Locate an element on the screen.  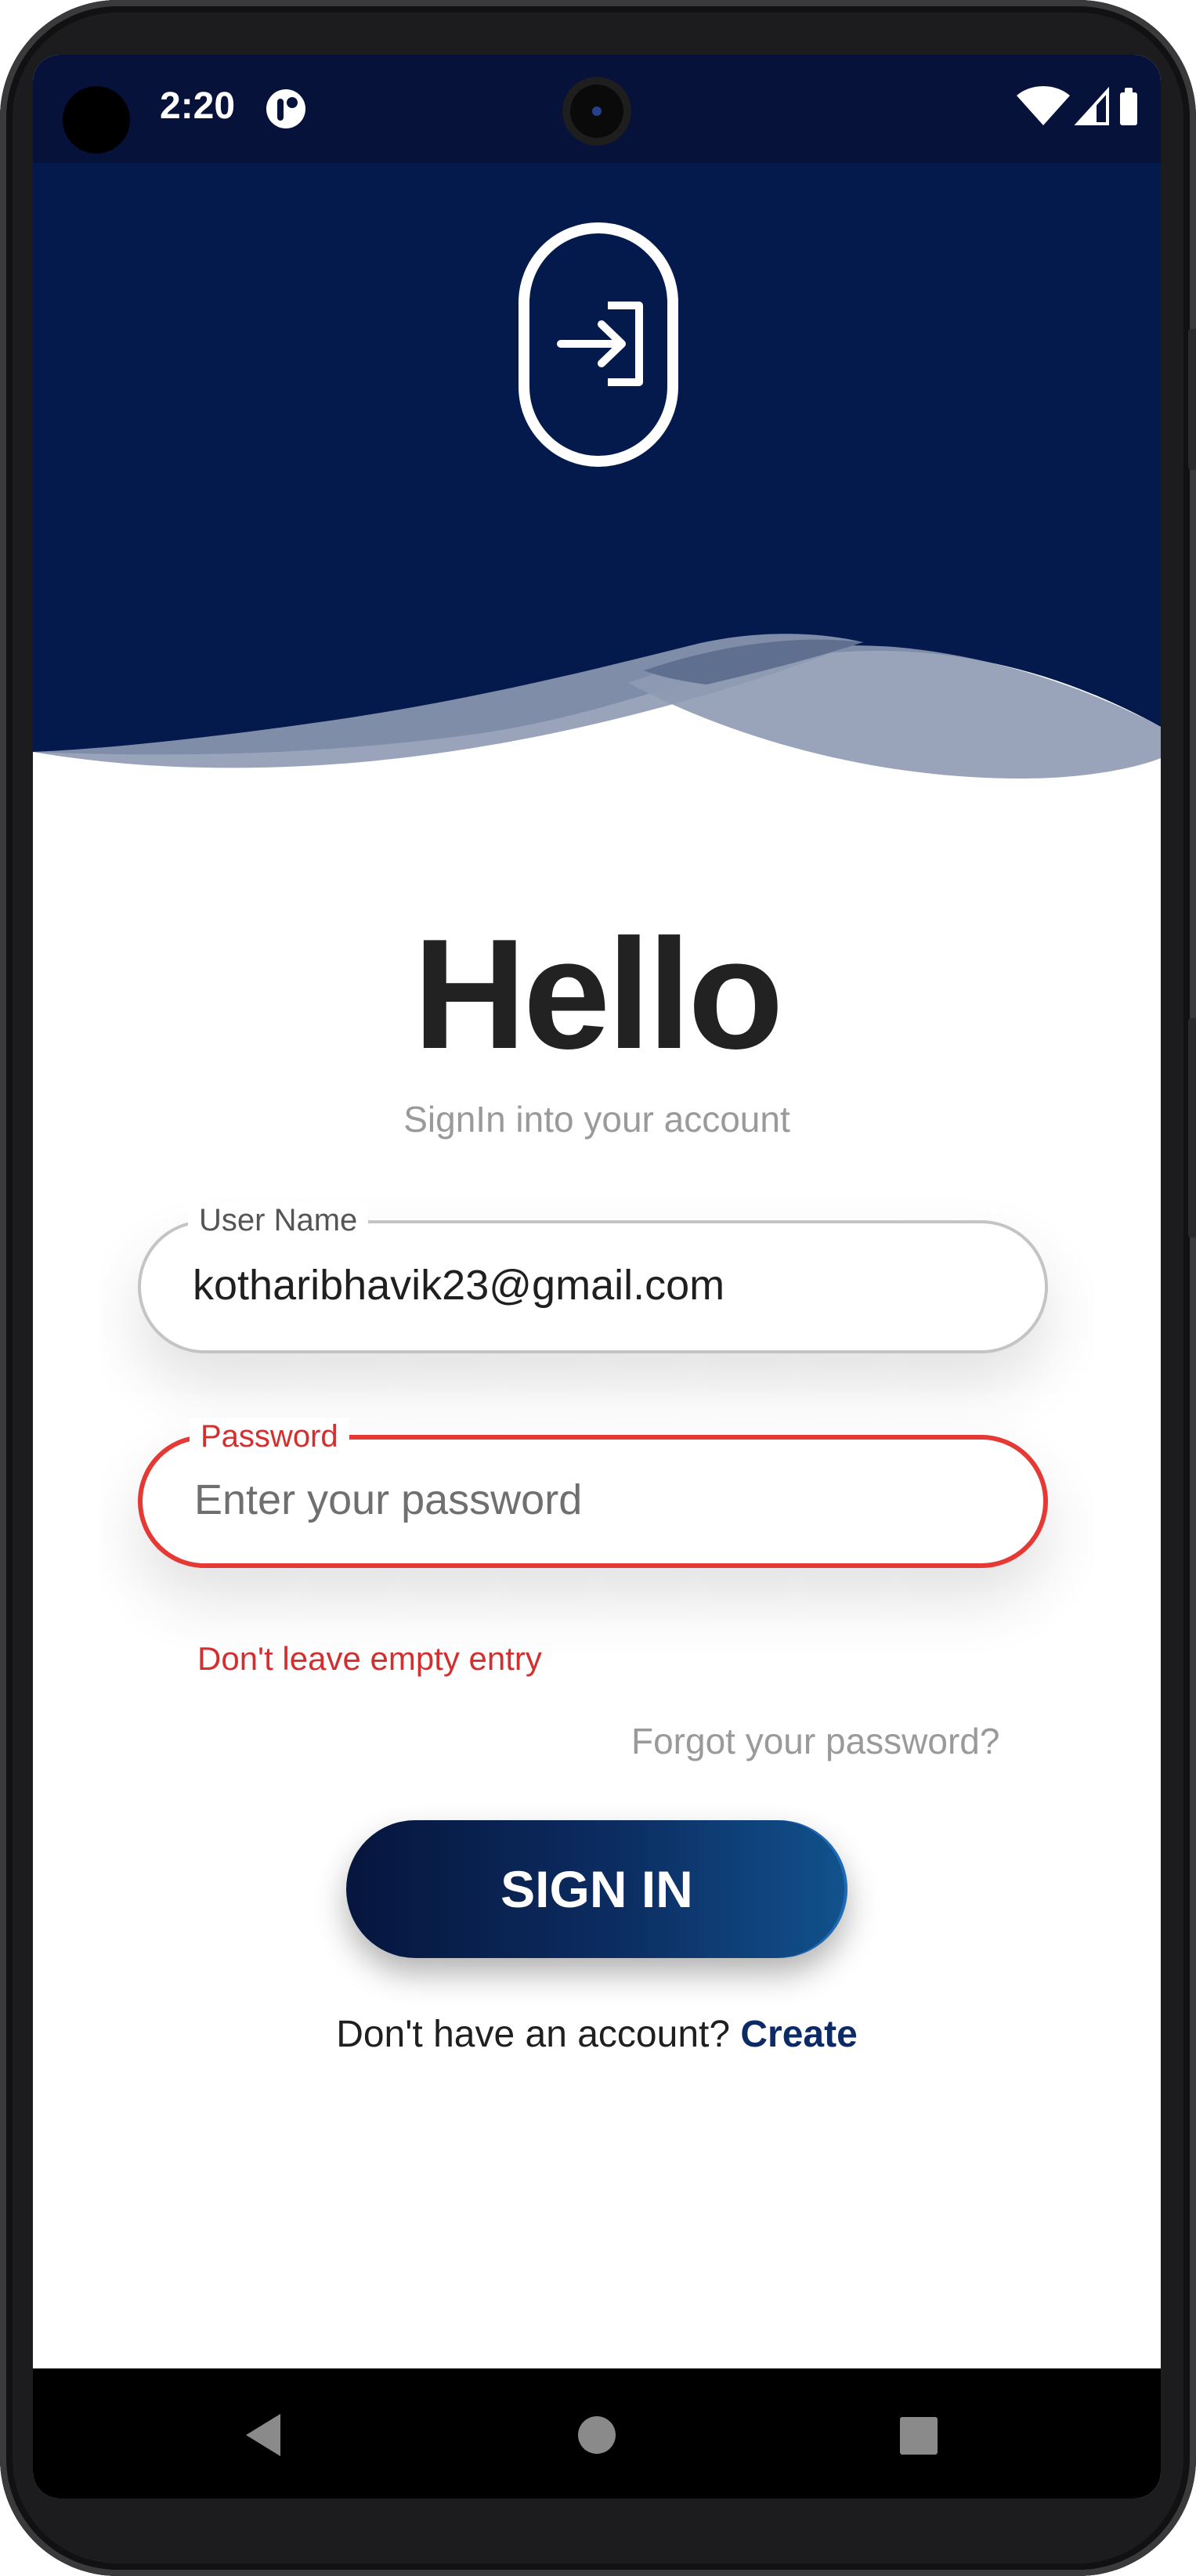
recents-icon is located at coordinates (918, 2435).